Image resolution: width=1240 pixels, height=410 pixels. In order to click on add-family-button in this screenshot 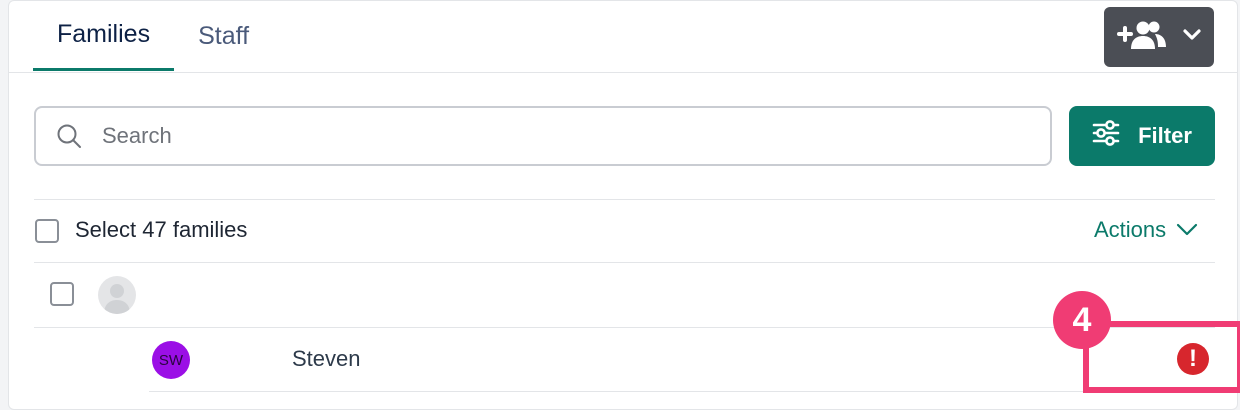, I will do `click(1159, 37)`.